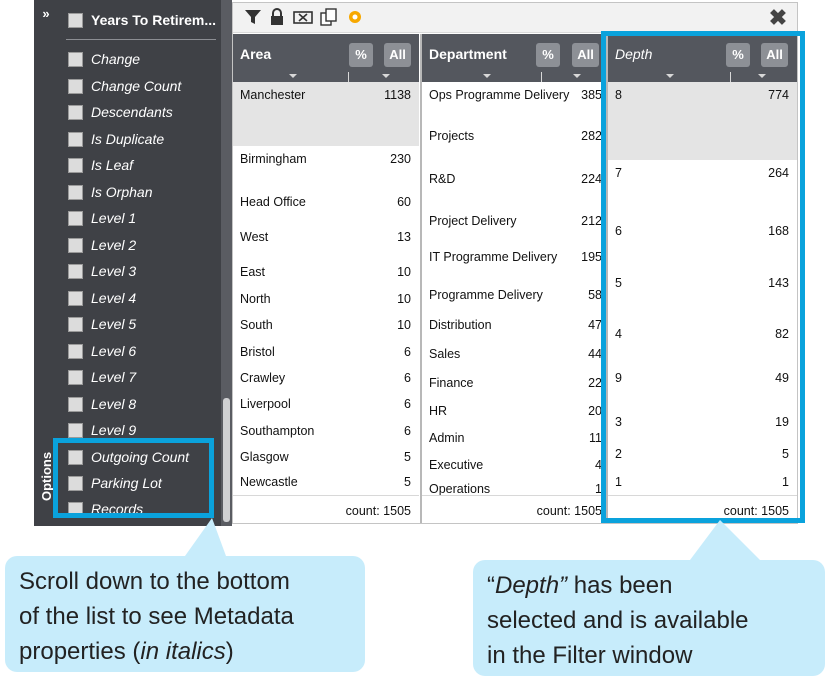 Image resolution: width=829 pixels, height=688 pixels. Describe the element at coordinates (156, 616) in the screenshot. I see `left-callout-line-2: of the list to see Metadata` at that location.